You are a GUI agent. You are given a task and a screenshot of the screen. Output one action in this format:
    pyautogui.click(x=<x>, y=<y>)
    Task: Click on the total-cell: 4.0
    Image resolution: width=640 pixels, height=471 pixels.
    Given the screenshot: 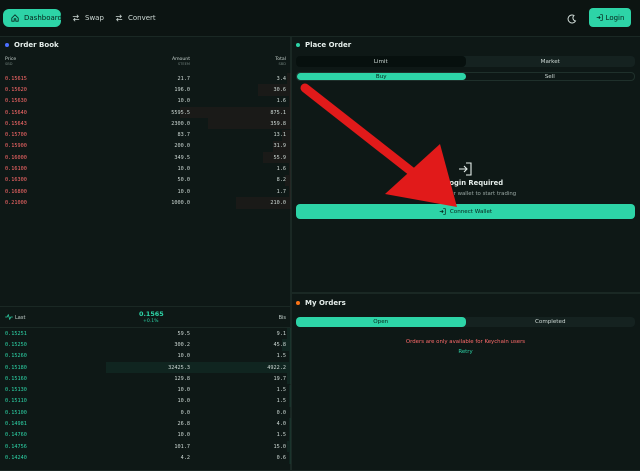 What is the action you would take?
    pyautogui.click(x=281, y=424)
    